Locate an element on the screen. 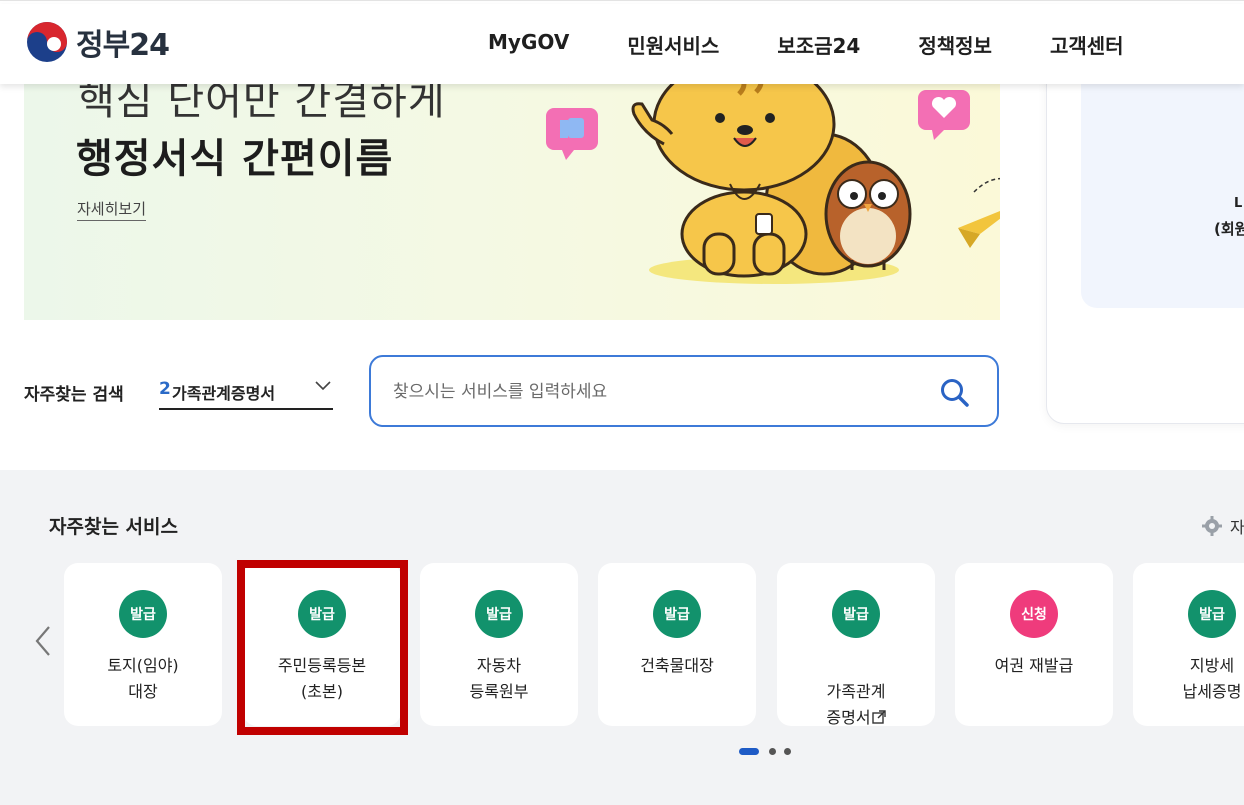  service-card-resident-registration: 발급 주민등록등본 (초본) is located at coordinates (322, 644).